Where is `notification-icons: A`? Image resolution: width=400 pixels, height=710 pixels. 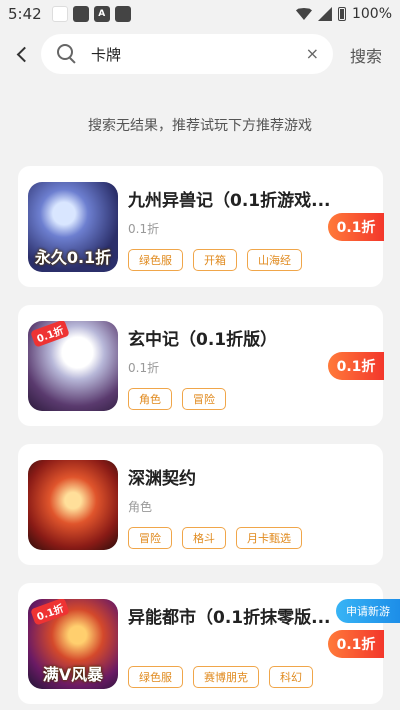
notification-icons: A is located at coordinates (91, 14).